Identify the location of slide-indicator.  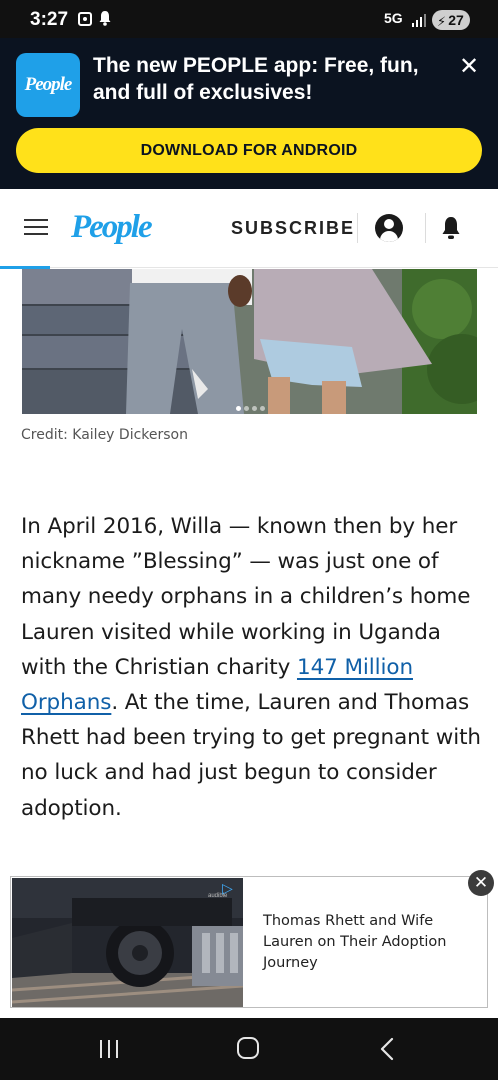
(252, 404).